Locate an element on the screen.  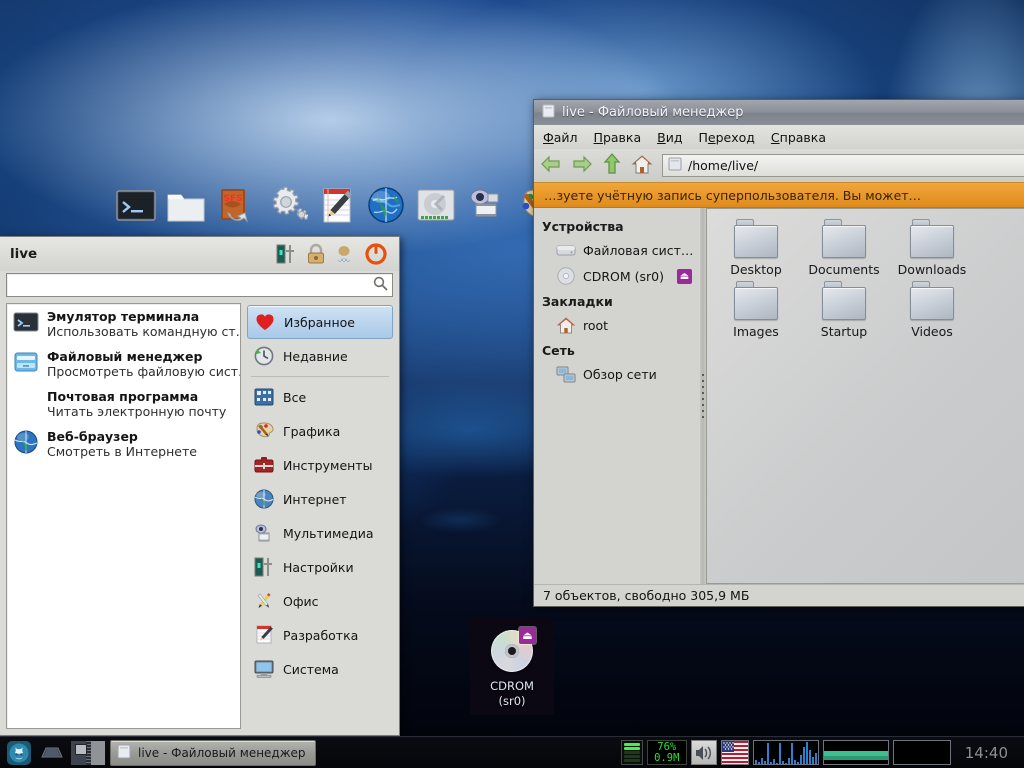
menu-view: Вид is located at coordinates (669, 137).